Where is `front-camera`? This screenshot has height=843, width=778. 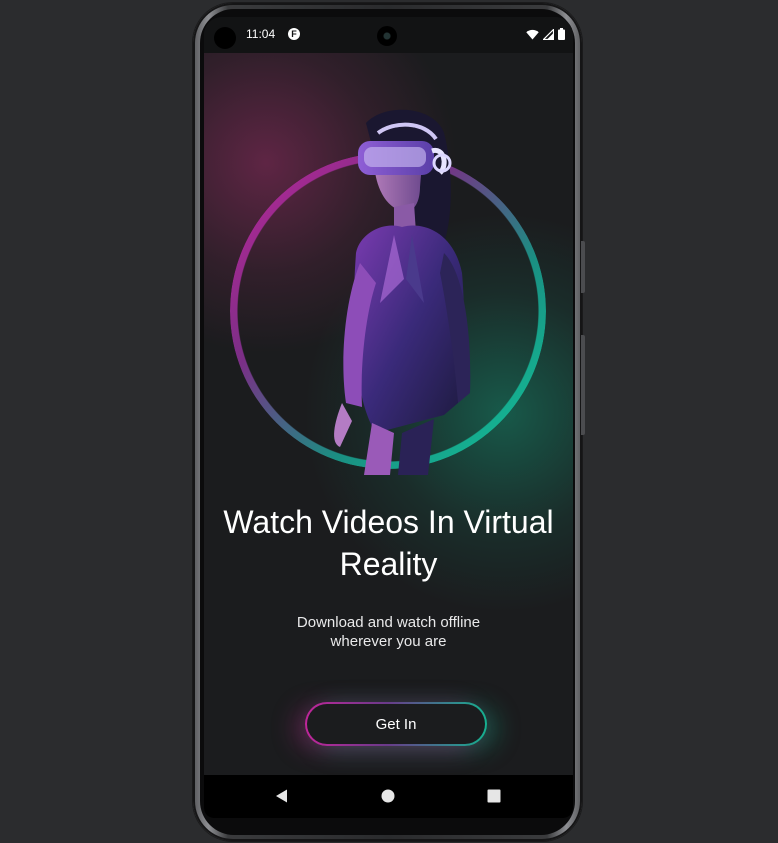 front-camera is located at coordinates (387, 36).